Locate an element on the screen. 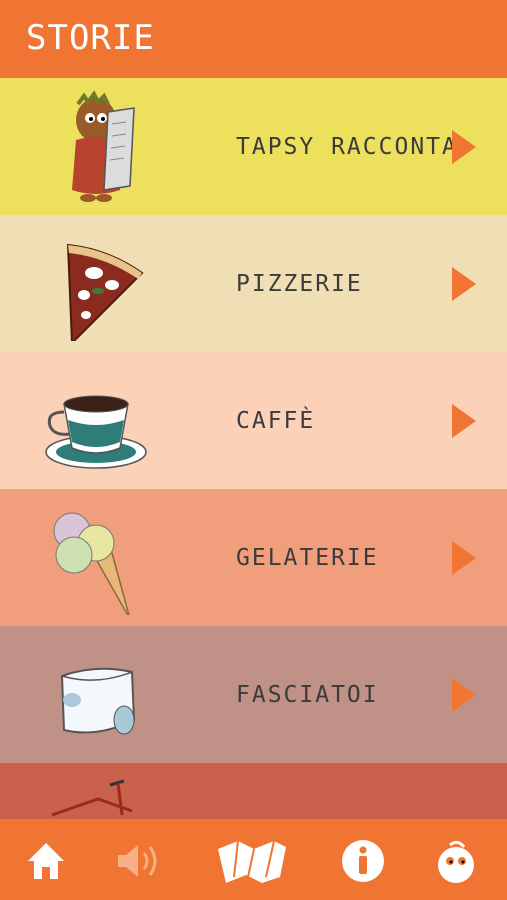  caesar-mascot-icon is located at coordinates (103, 146).